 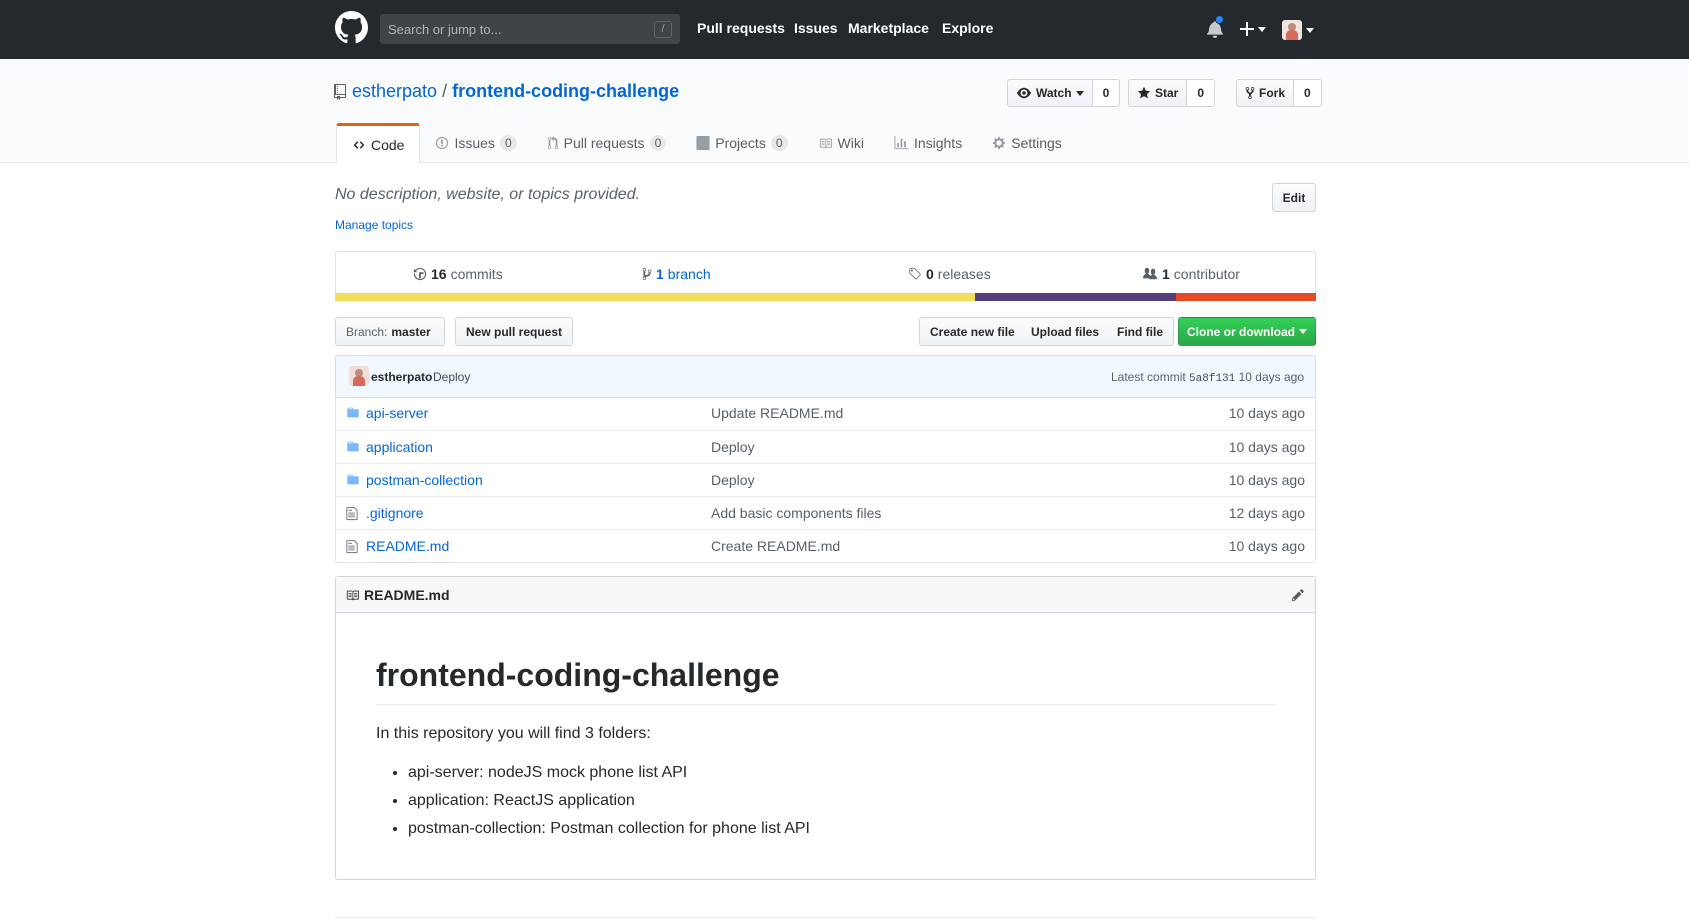 What do you see at coordinates (938, 143) in the screenshot?
I see `tab-insights-label: Insights` at bounding box center [938, 143].